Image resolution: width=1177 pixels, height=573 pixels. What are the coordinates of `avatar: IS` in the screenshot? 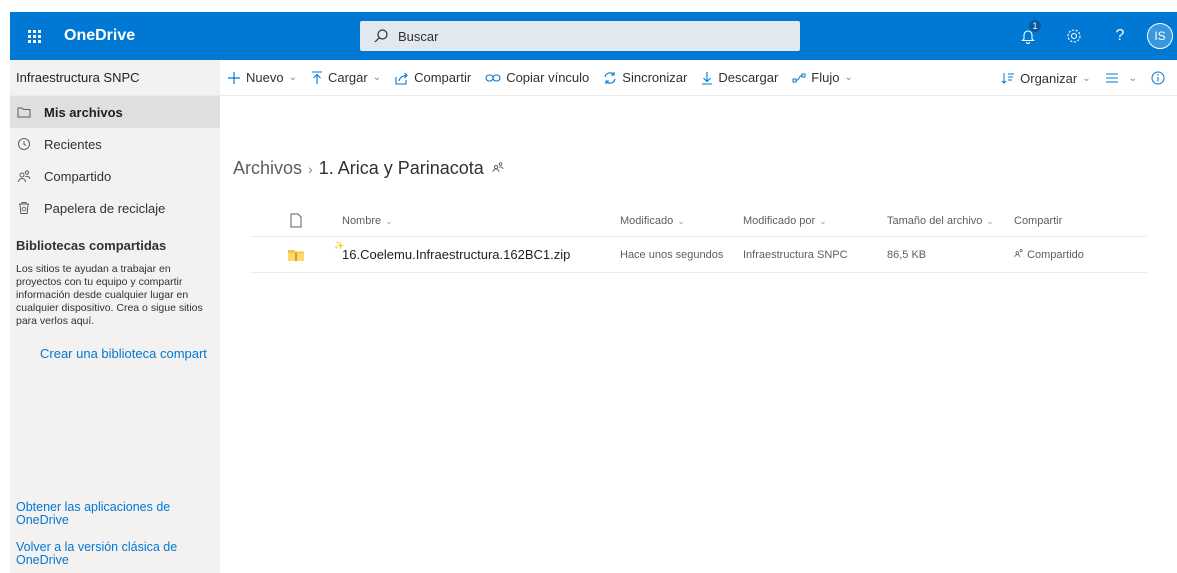 It's located at (1160, 36).